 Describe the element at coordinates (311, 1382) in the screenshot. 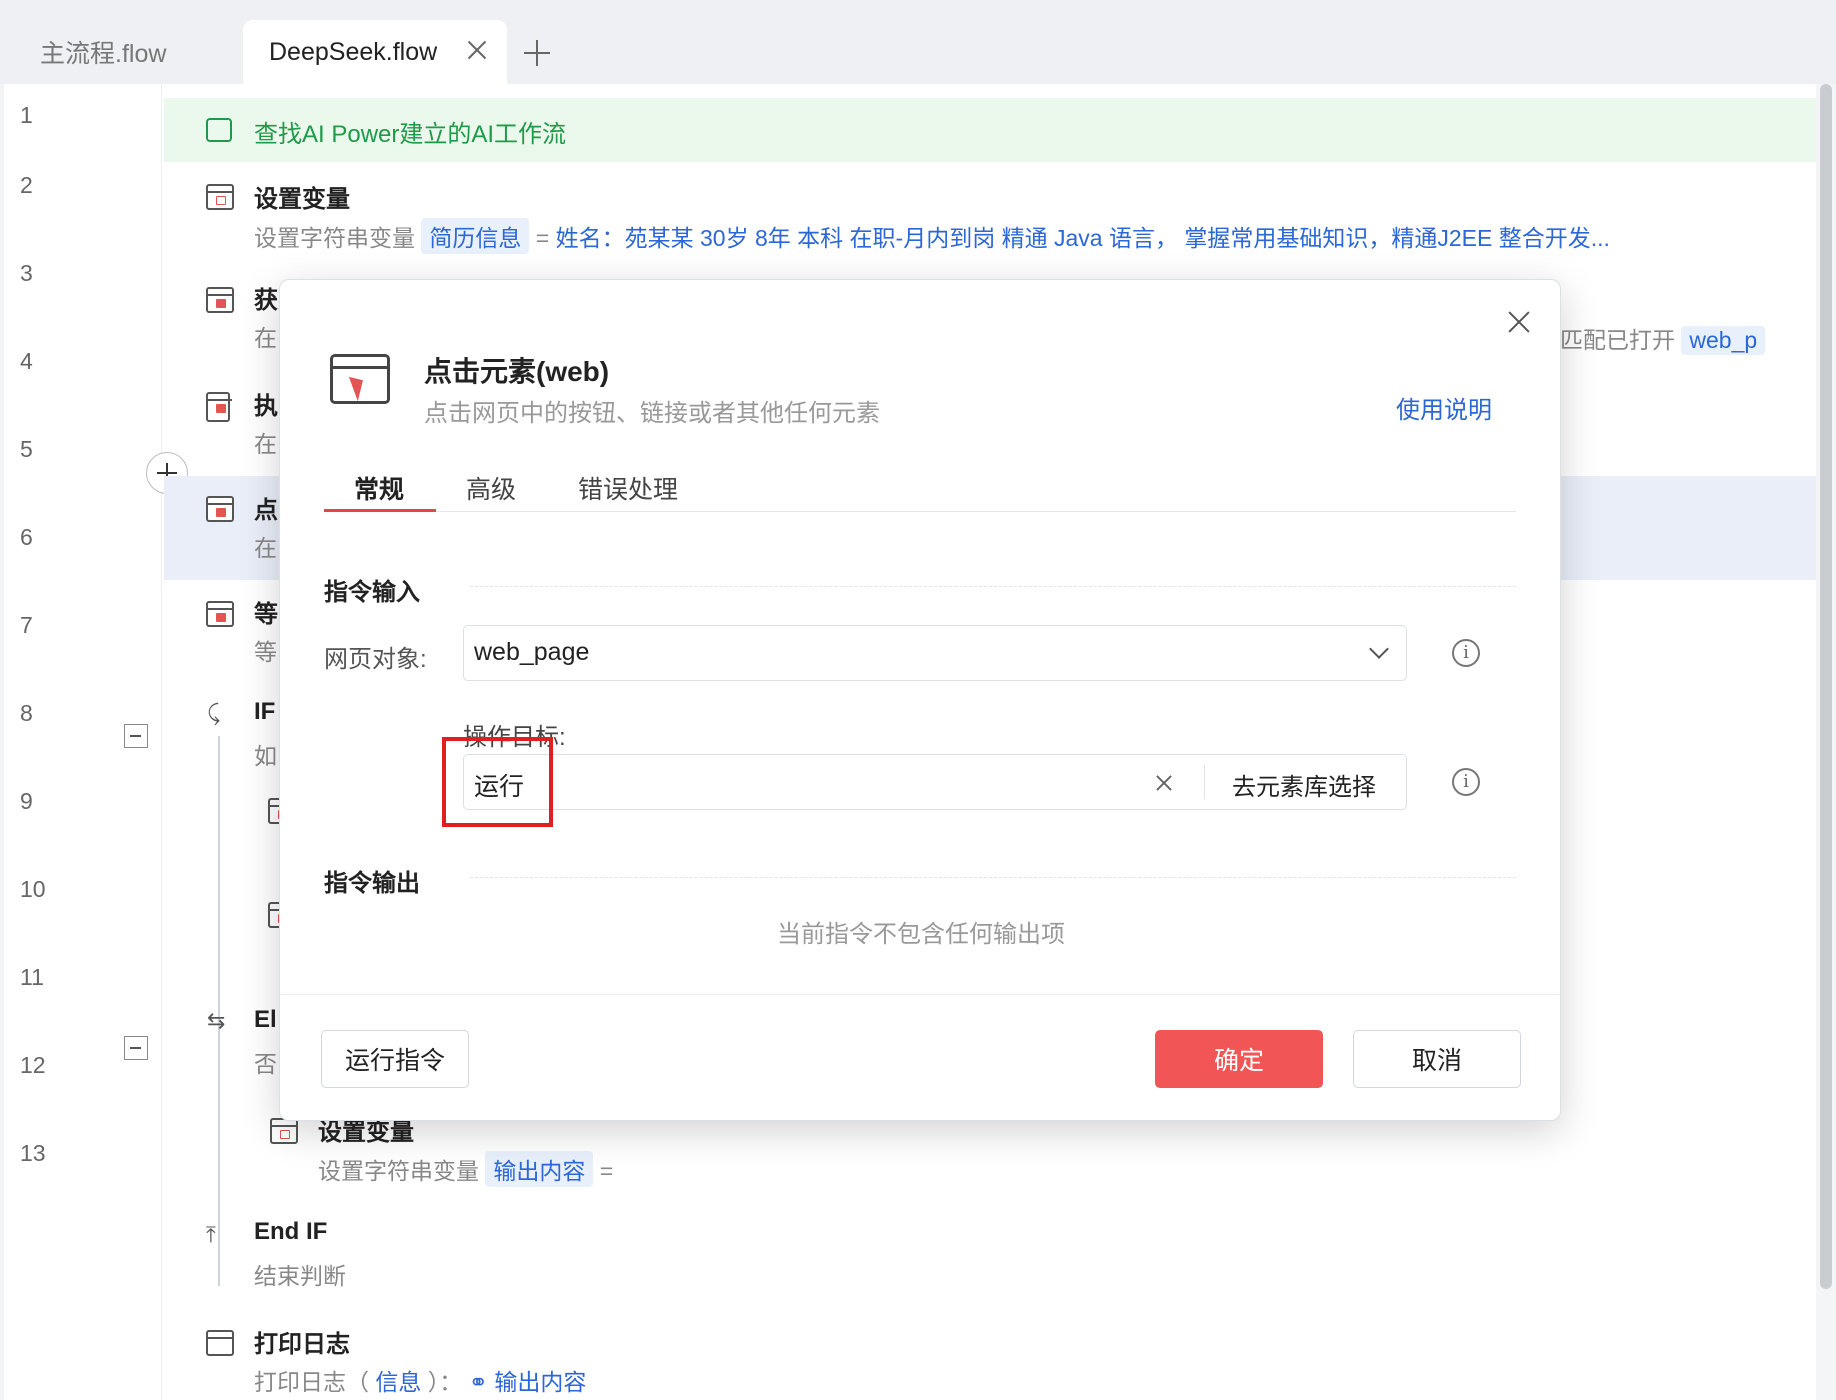

I see `summary-prefix: 打印日志（` at that location.